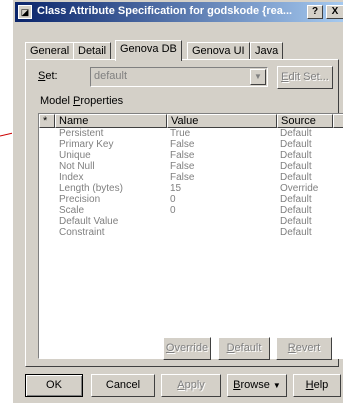 The image size is (343, 403). What do you see at coordinates (80, 199) in the screenshot?
I see `row-name: Precision` at bounding box center [80, 199].